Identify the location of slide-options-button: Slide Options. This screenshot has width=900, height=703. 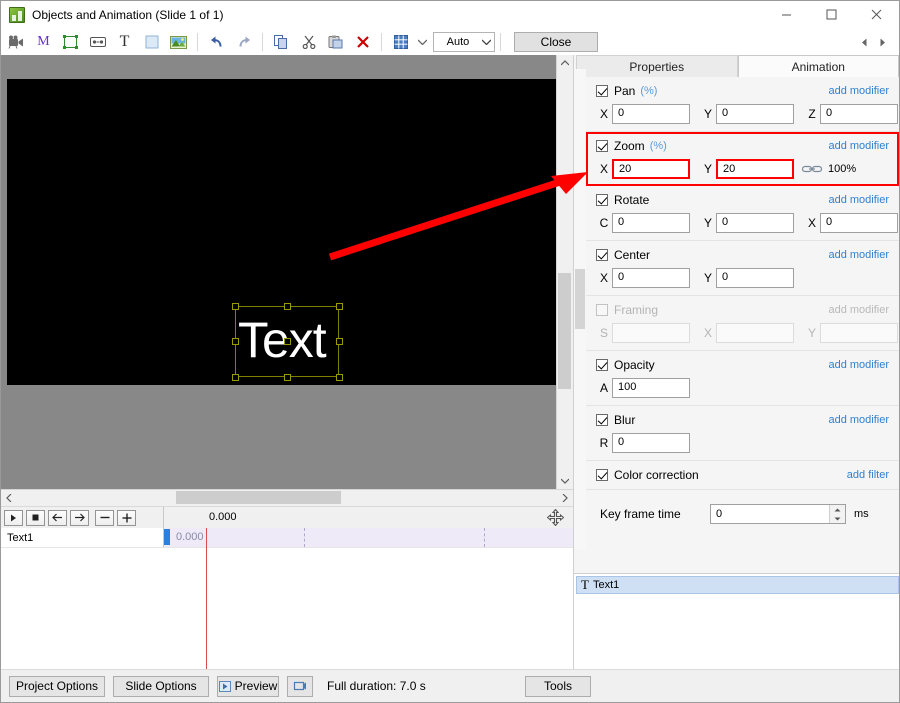
(161, 686).